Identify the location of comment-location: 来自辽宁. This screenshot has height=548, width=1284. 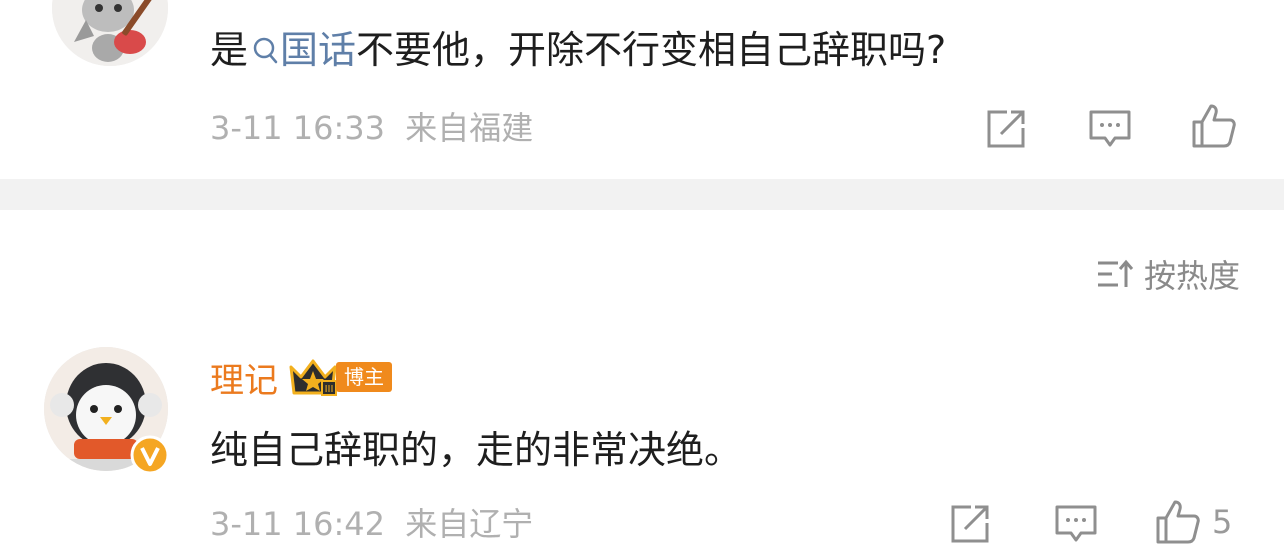
(469, 524).